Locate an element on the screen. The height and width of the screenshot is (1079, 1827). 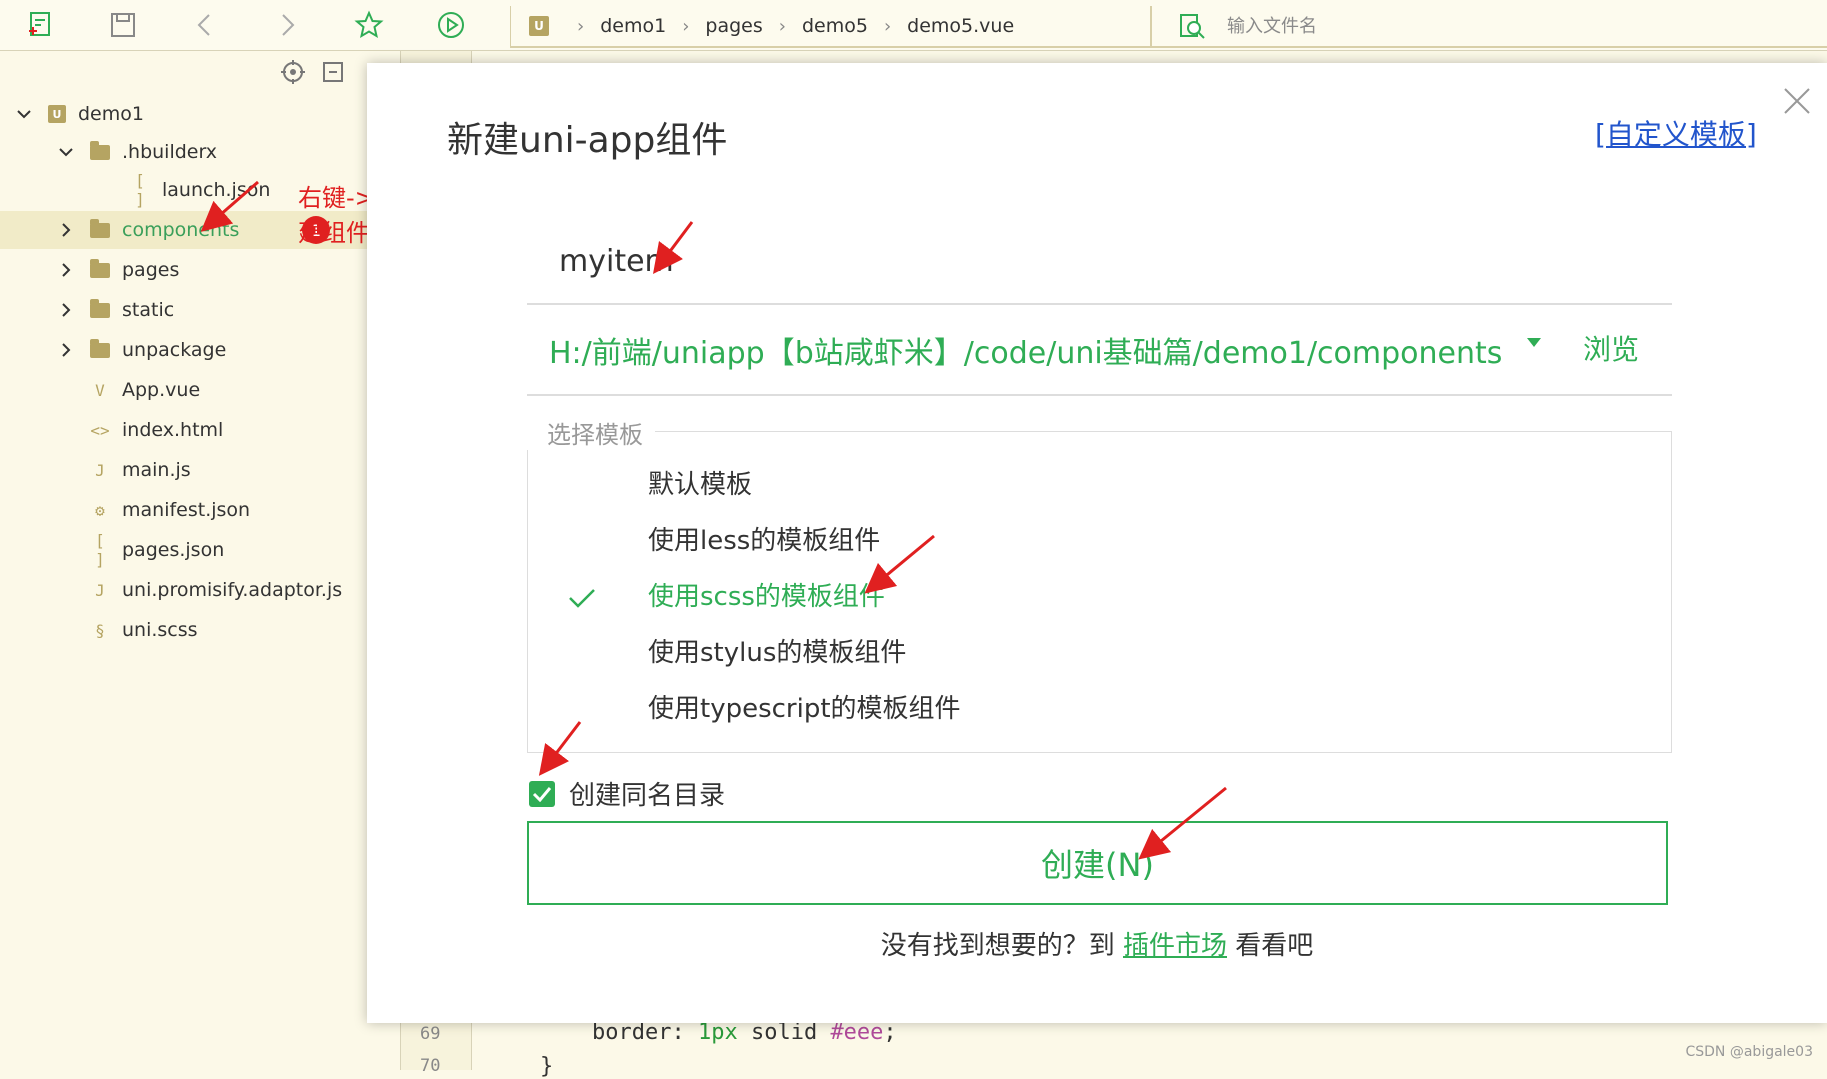
tree-item-label: uni.promisify.adaptor.js is located at coordinates (232, 590).